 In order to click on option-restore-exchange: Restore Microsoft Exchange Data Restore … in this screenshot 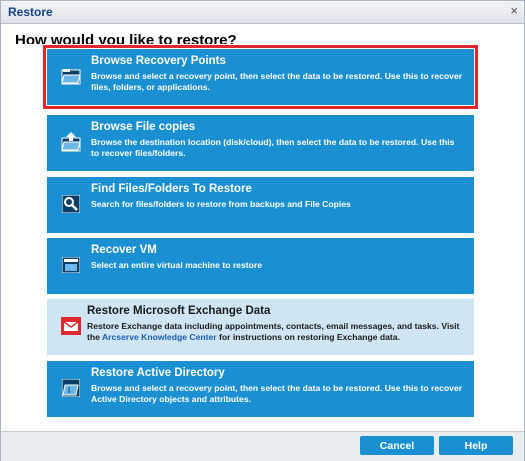, I will do `click(260, 327)`.